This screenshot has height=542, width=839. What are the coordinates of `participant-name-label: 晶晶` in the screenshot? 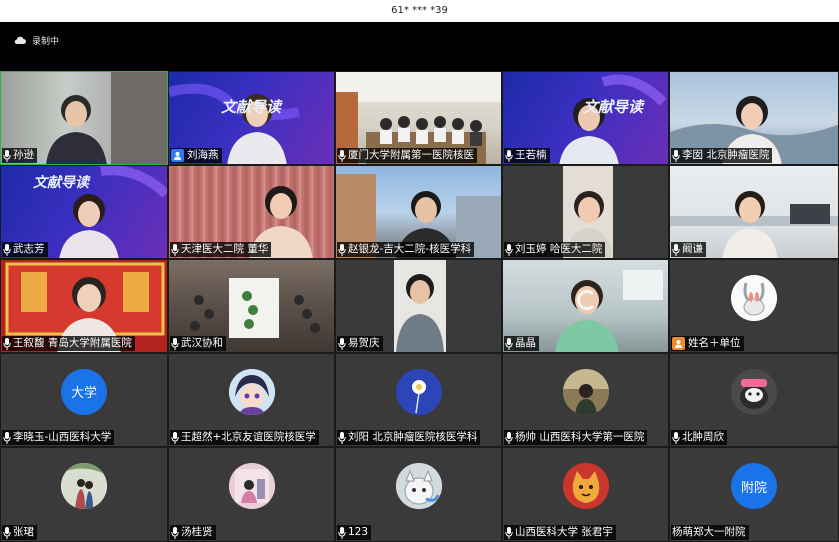 It's located at (521, 343).